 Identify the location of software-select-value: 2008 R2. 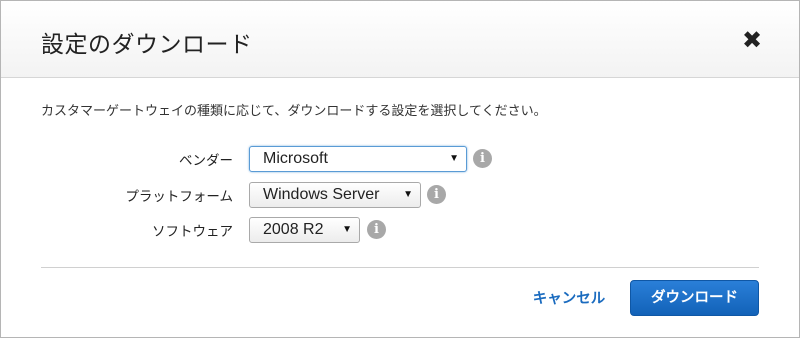
(293, 229).